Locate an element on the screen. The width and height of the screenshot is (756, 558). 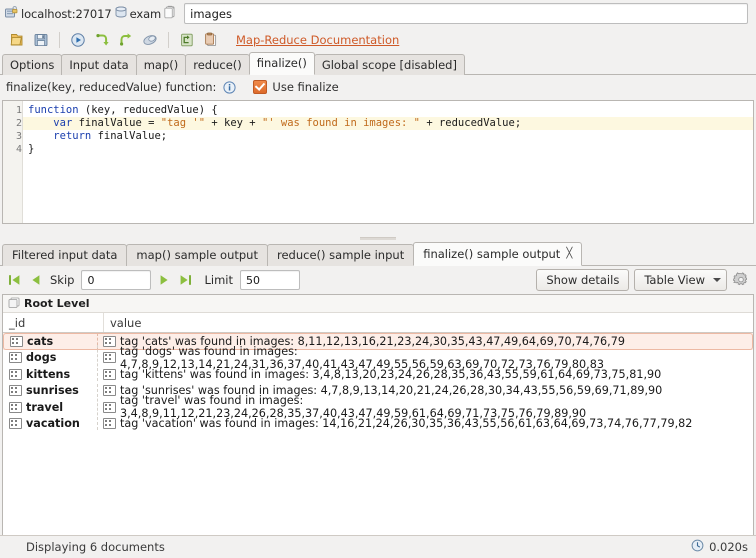
chevron-down-icon is located at coordinates (717, 280).